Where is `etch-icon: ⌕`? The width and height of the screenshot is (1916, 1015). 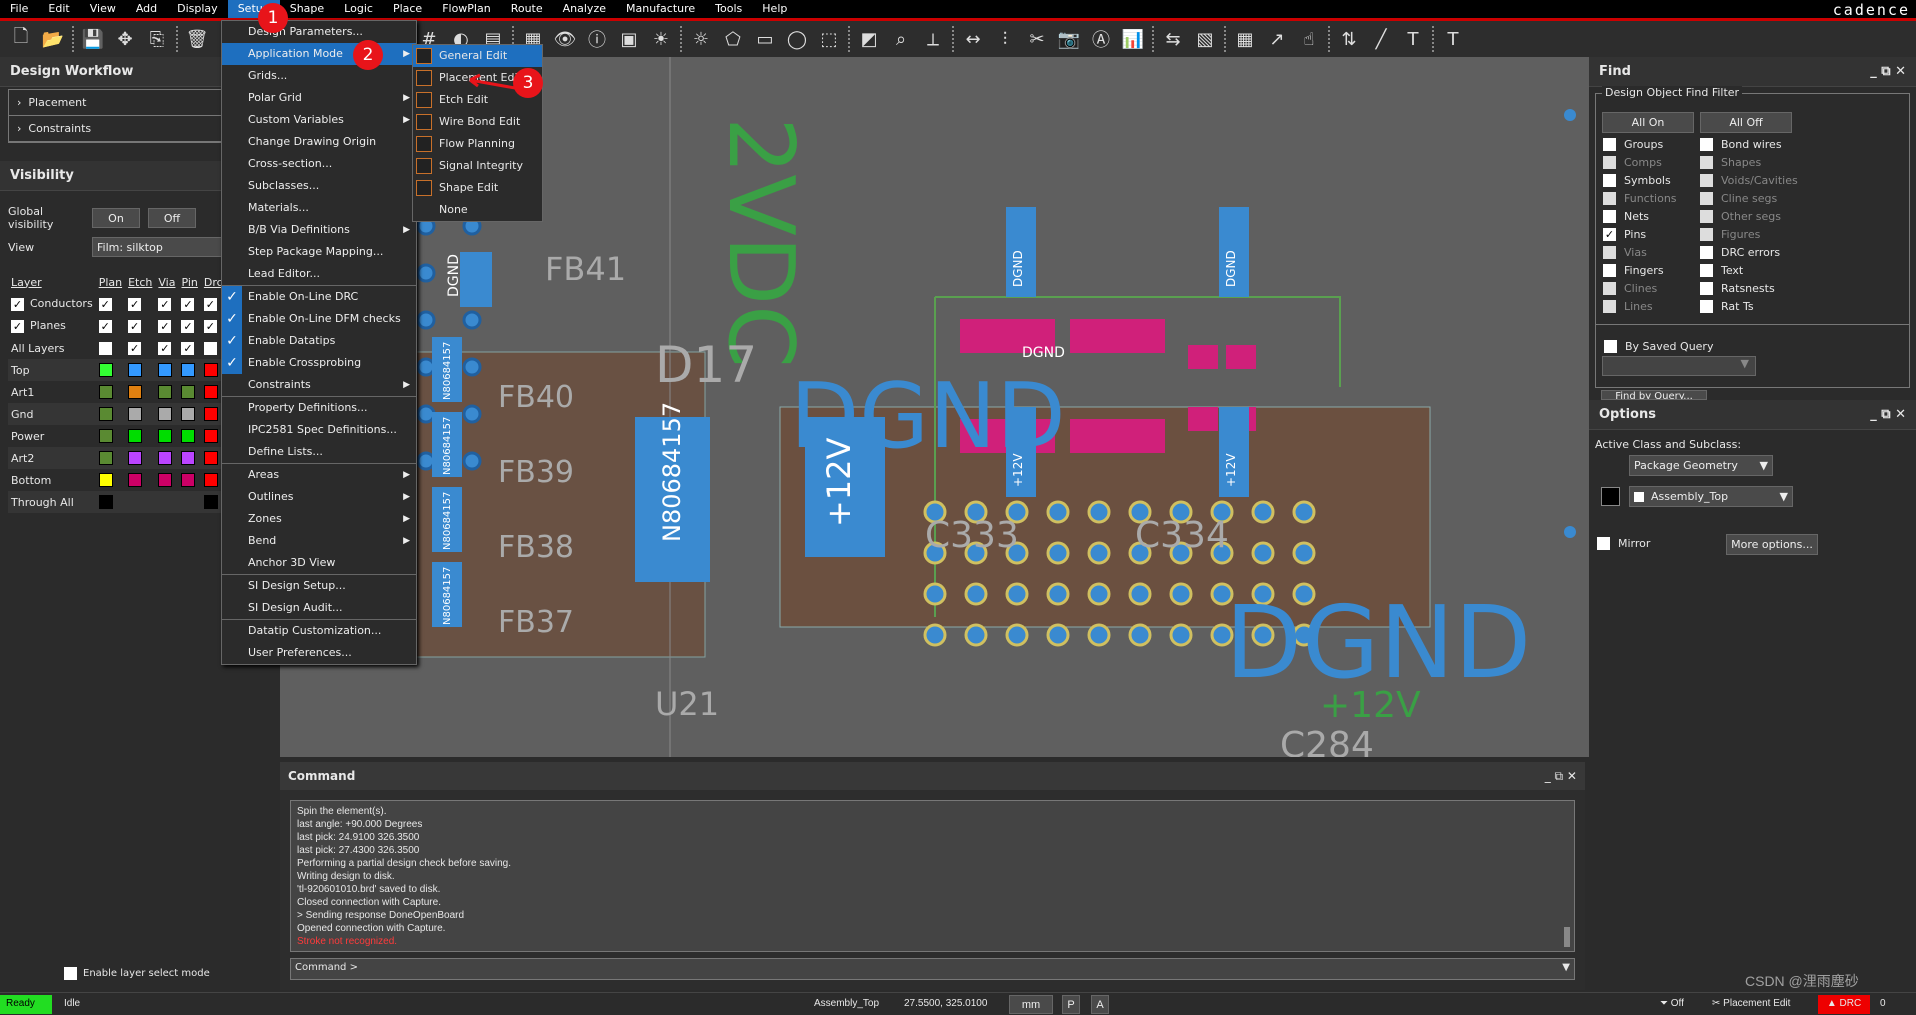
etch-icon: ⌕ is located at coordinates (901, 39).